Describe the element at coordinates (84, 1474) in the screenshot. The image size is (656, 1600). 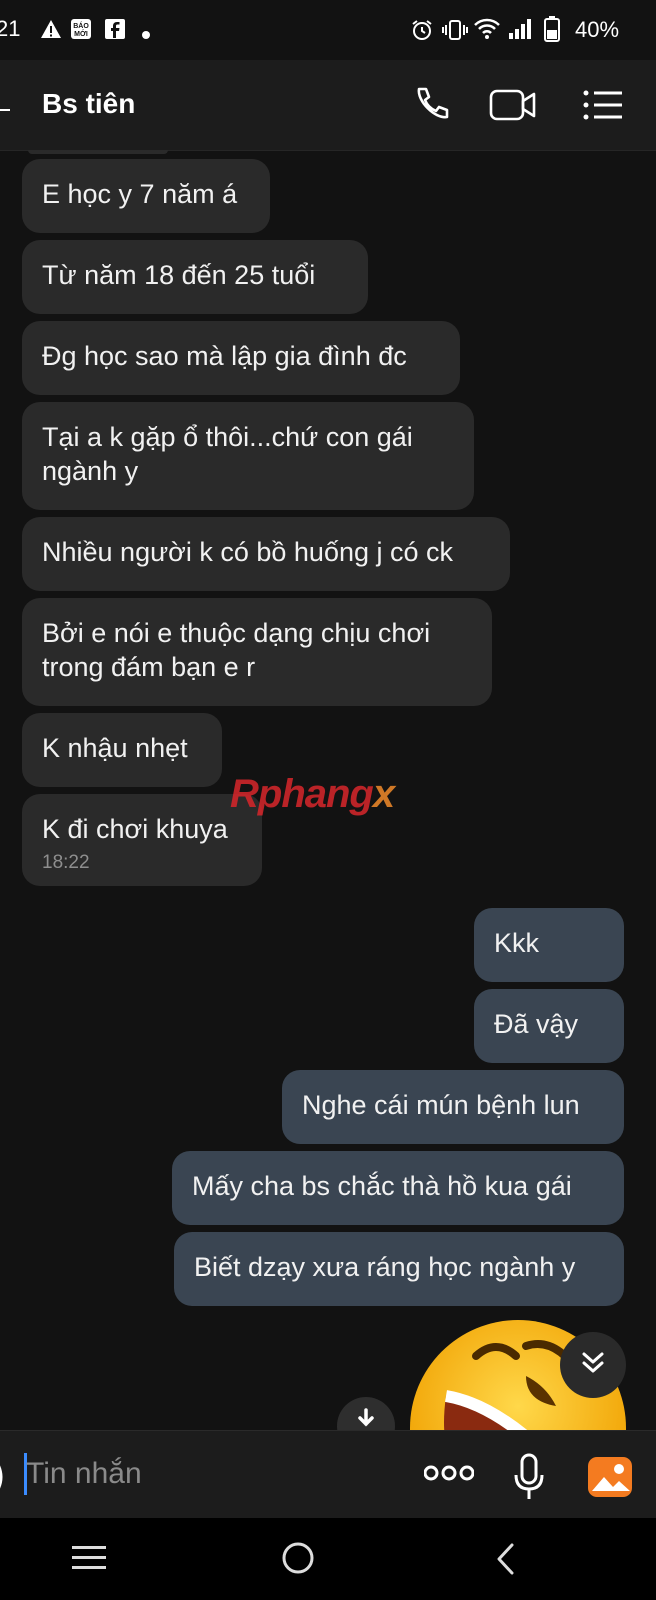
I see `message-input: Tin nhắn` at that location.